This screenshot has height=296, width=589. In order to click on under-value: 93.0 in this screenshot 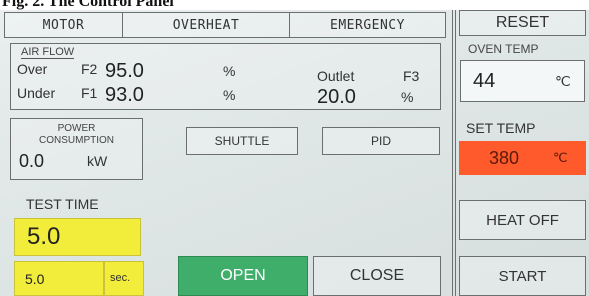, I will do `click(124, 95)`.